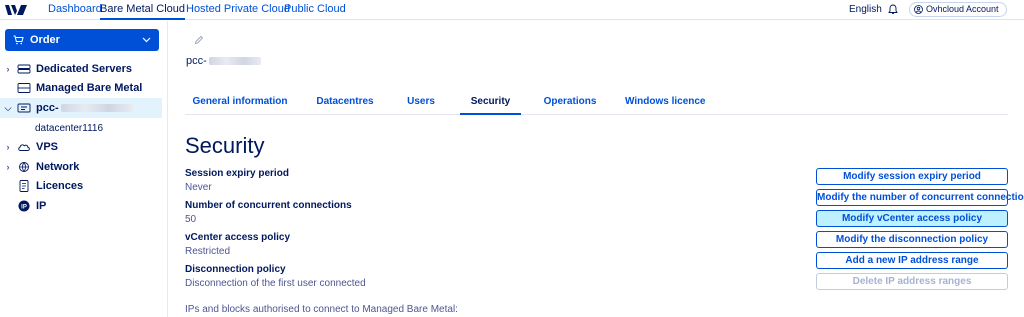  Describe the element at coordinates (268, 205) in the screenshot. I see `field-label-concurrent-connections: Number of concurrent connections` at that location.